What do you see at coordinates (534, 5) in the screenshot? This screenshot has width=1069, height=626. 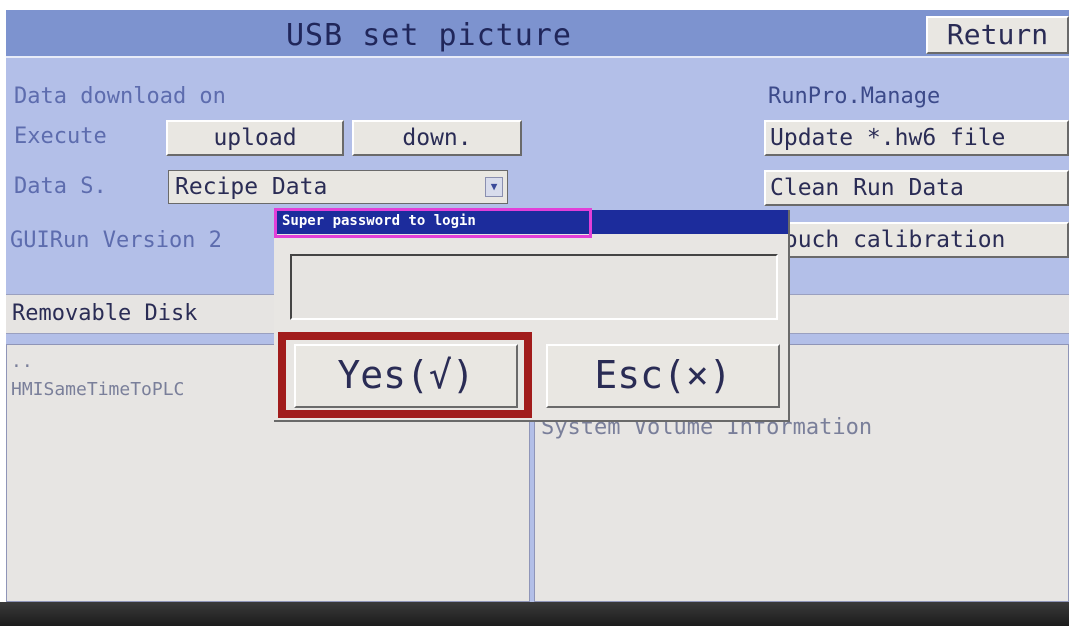 I see `caption-strip` at bounding box center [534, 5].